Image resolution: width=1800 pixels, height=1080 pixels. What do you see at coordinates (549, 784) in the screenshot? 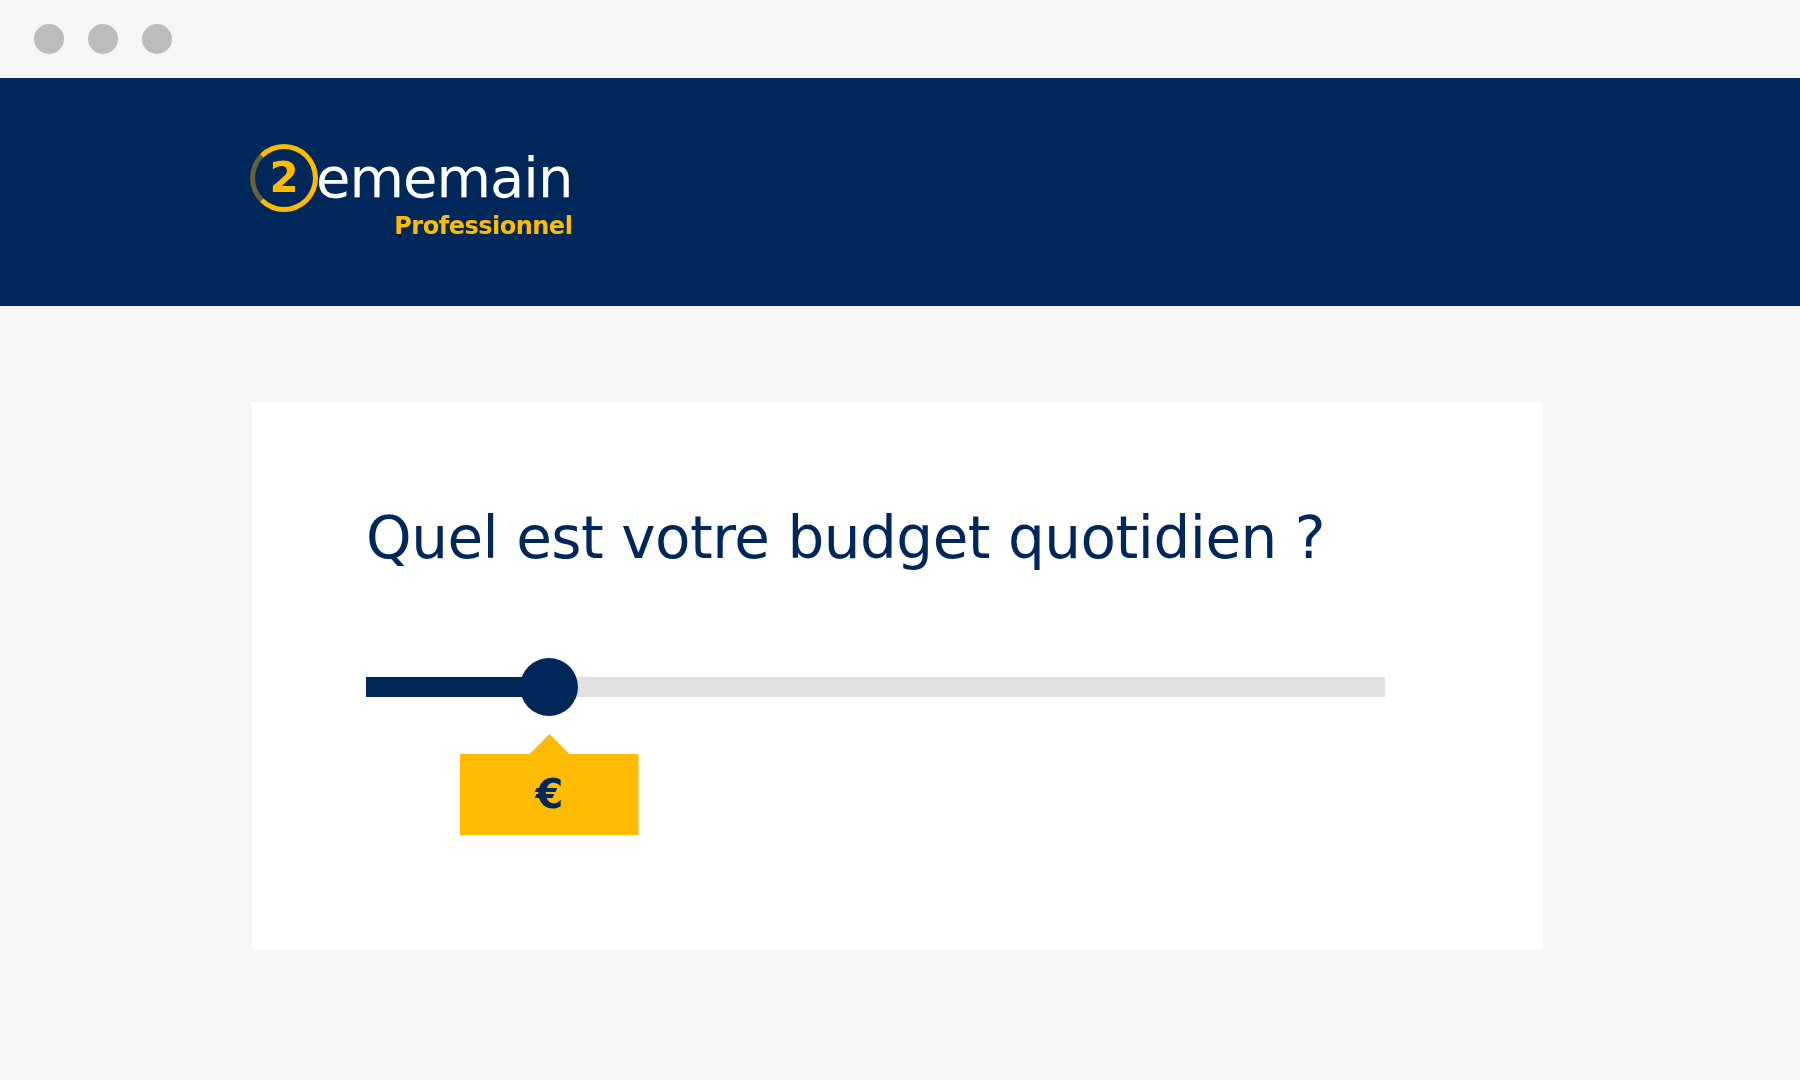
I see `value-tooltip: €` at bounding box center [549, 784].